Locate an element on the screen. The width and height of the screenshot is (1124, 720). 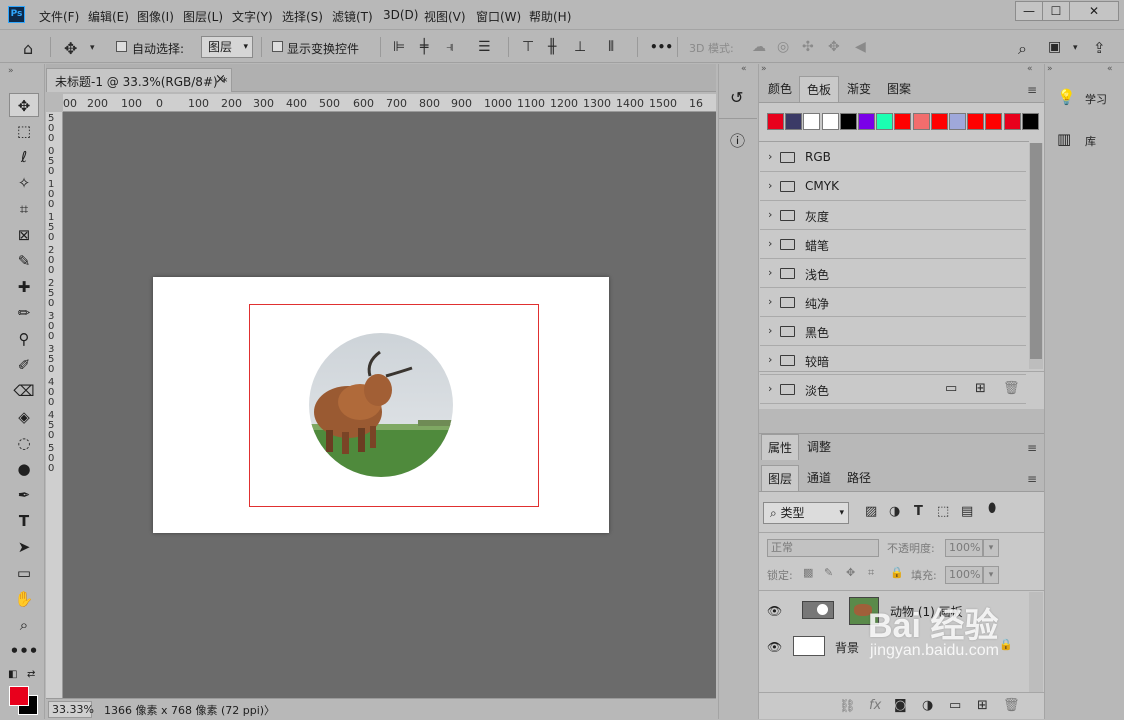
document-canvas is located at coordinates (381, 405).